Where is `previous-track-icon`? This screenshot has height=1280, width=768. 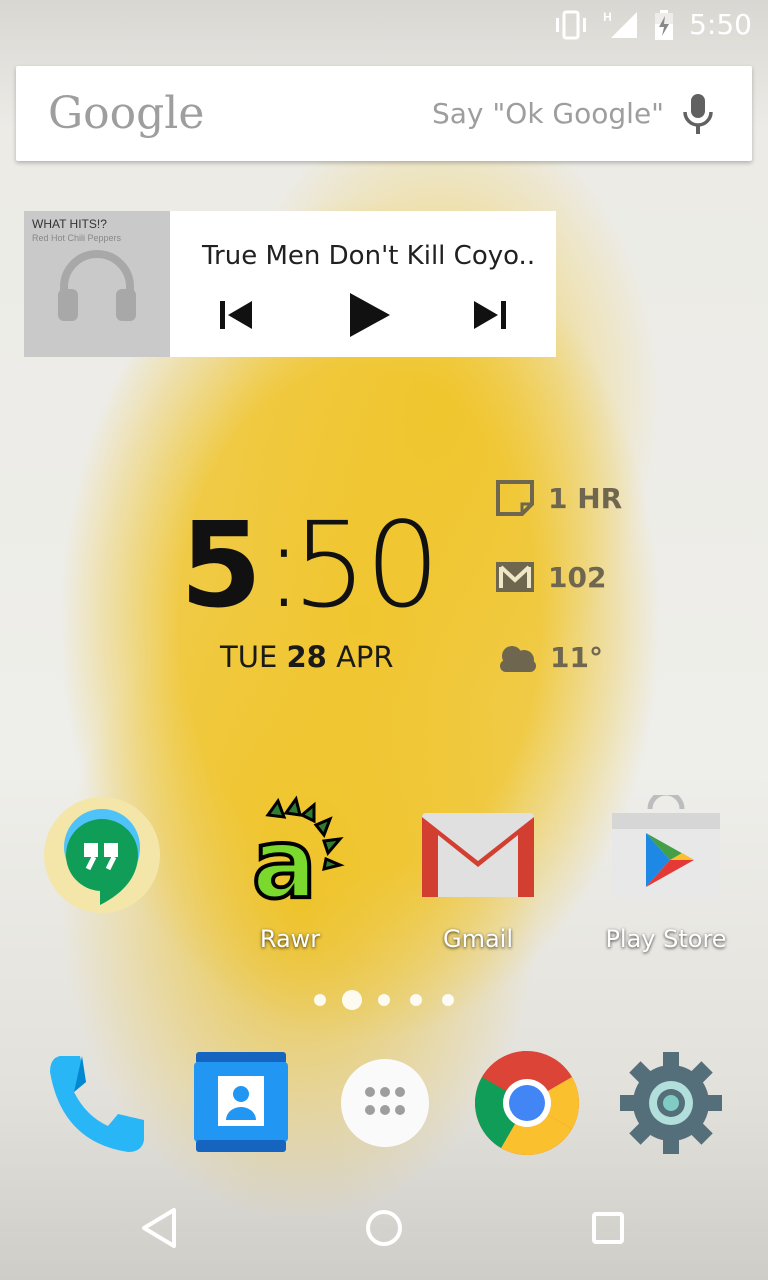 previous-track-icon is located at coordinates (236, 315).